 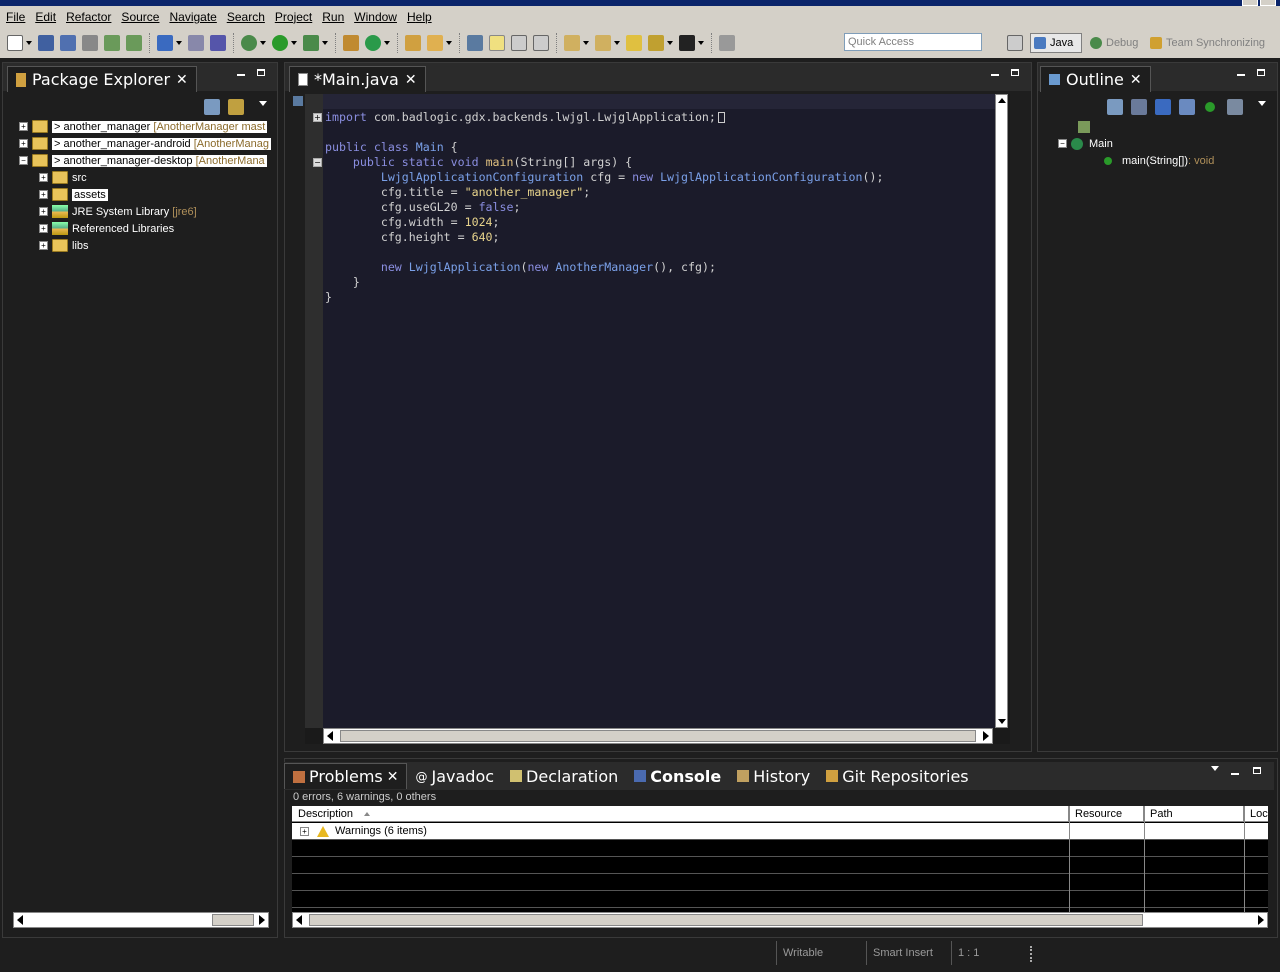 What do you see at coordinates (249, 43) in the screenshot?
I see `debug-icon` at bounding box center [249, 43].